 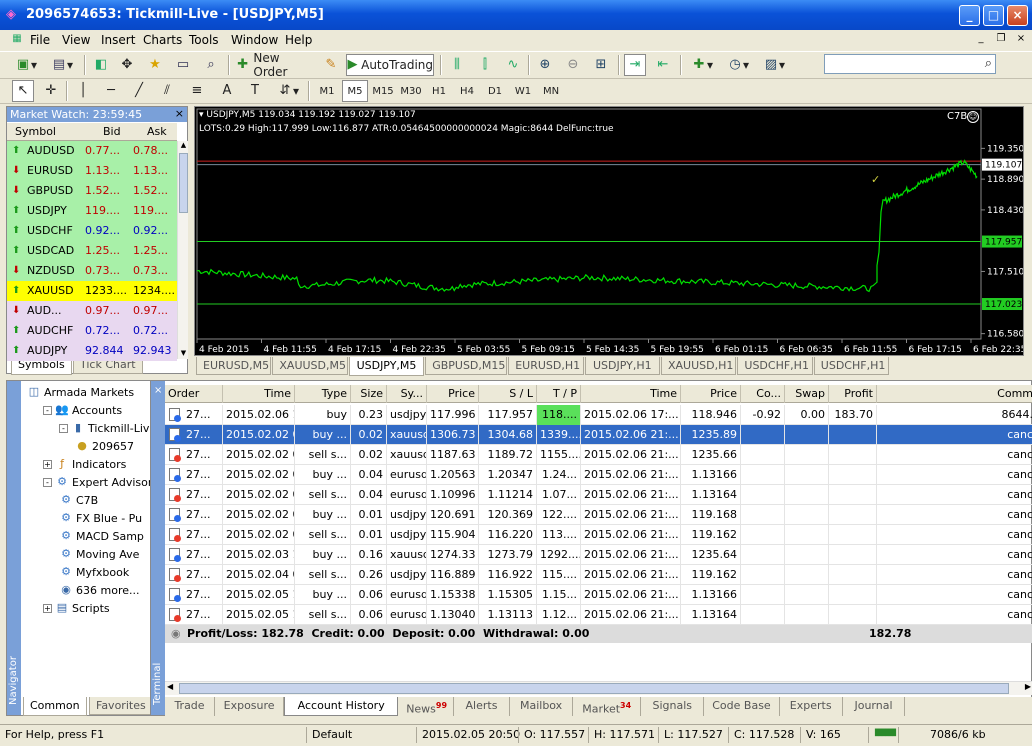 I want to click on navigator-item: ⚙ MACD Samp, so click(x=101, y=536).